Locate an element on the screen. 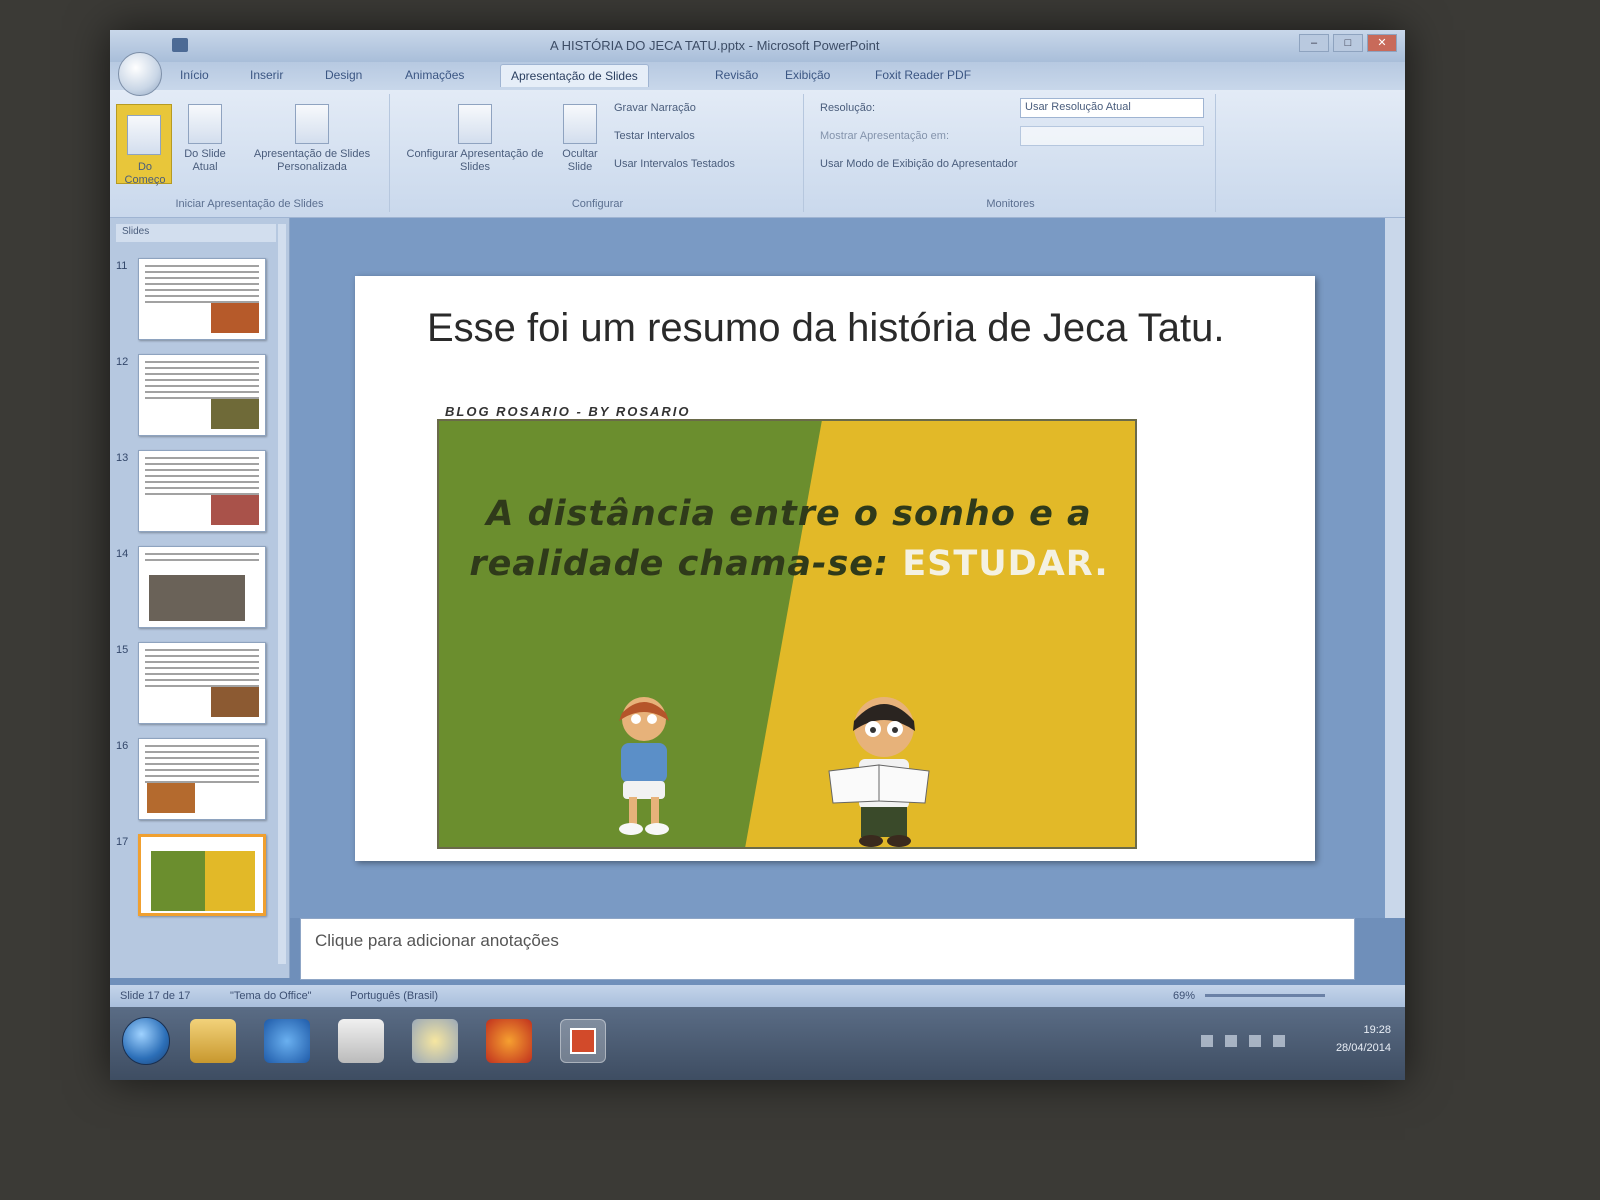 The image size is (1600, 1200). paint-icon is located at coordinates (435, 1041).